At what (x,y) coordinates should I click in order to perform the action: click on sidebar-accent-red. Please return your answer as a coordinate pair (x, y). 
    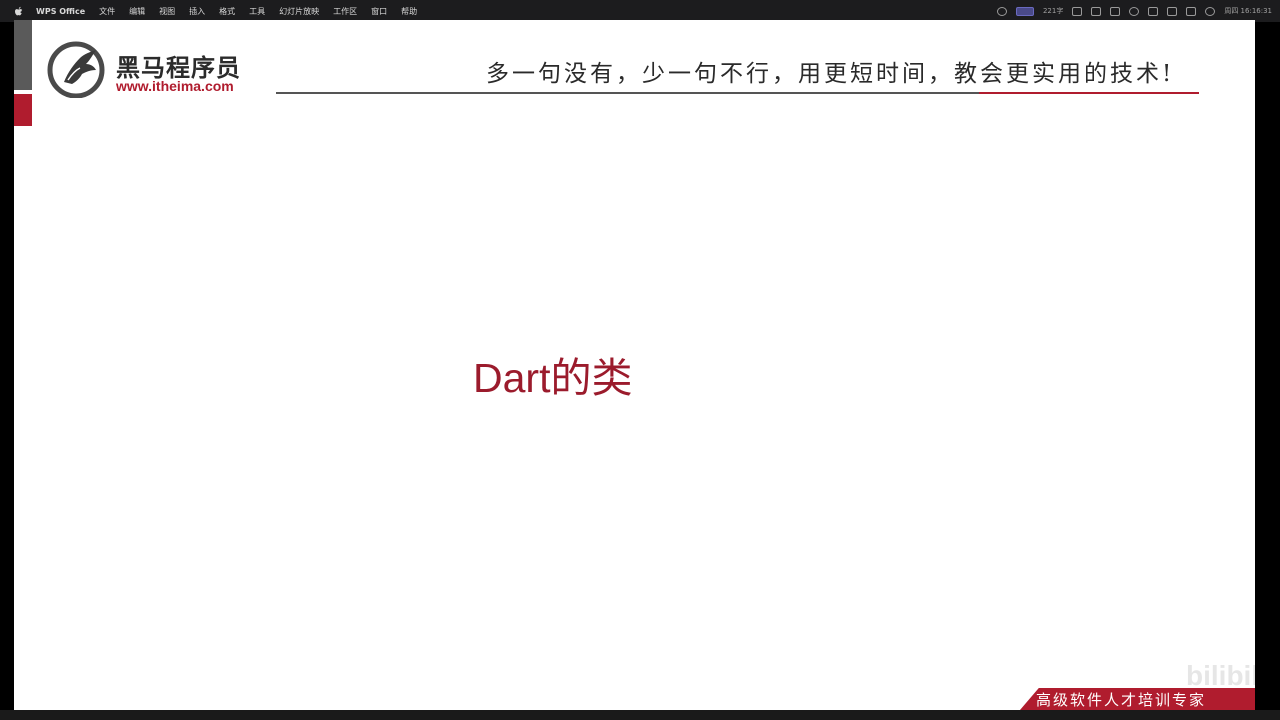
    Looking at the image, I should click on (23, 110).